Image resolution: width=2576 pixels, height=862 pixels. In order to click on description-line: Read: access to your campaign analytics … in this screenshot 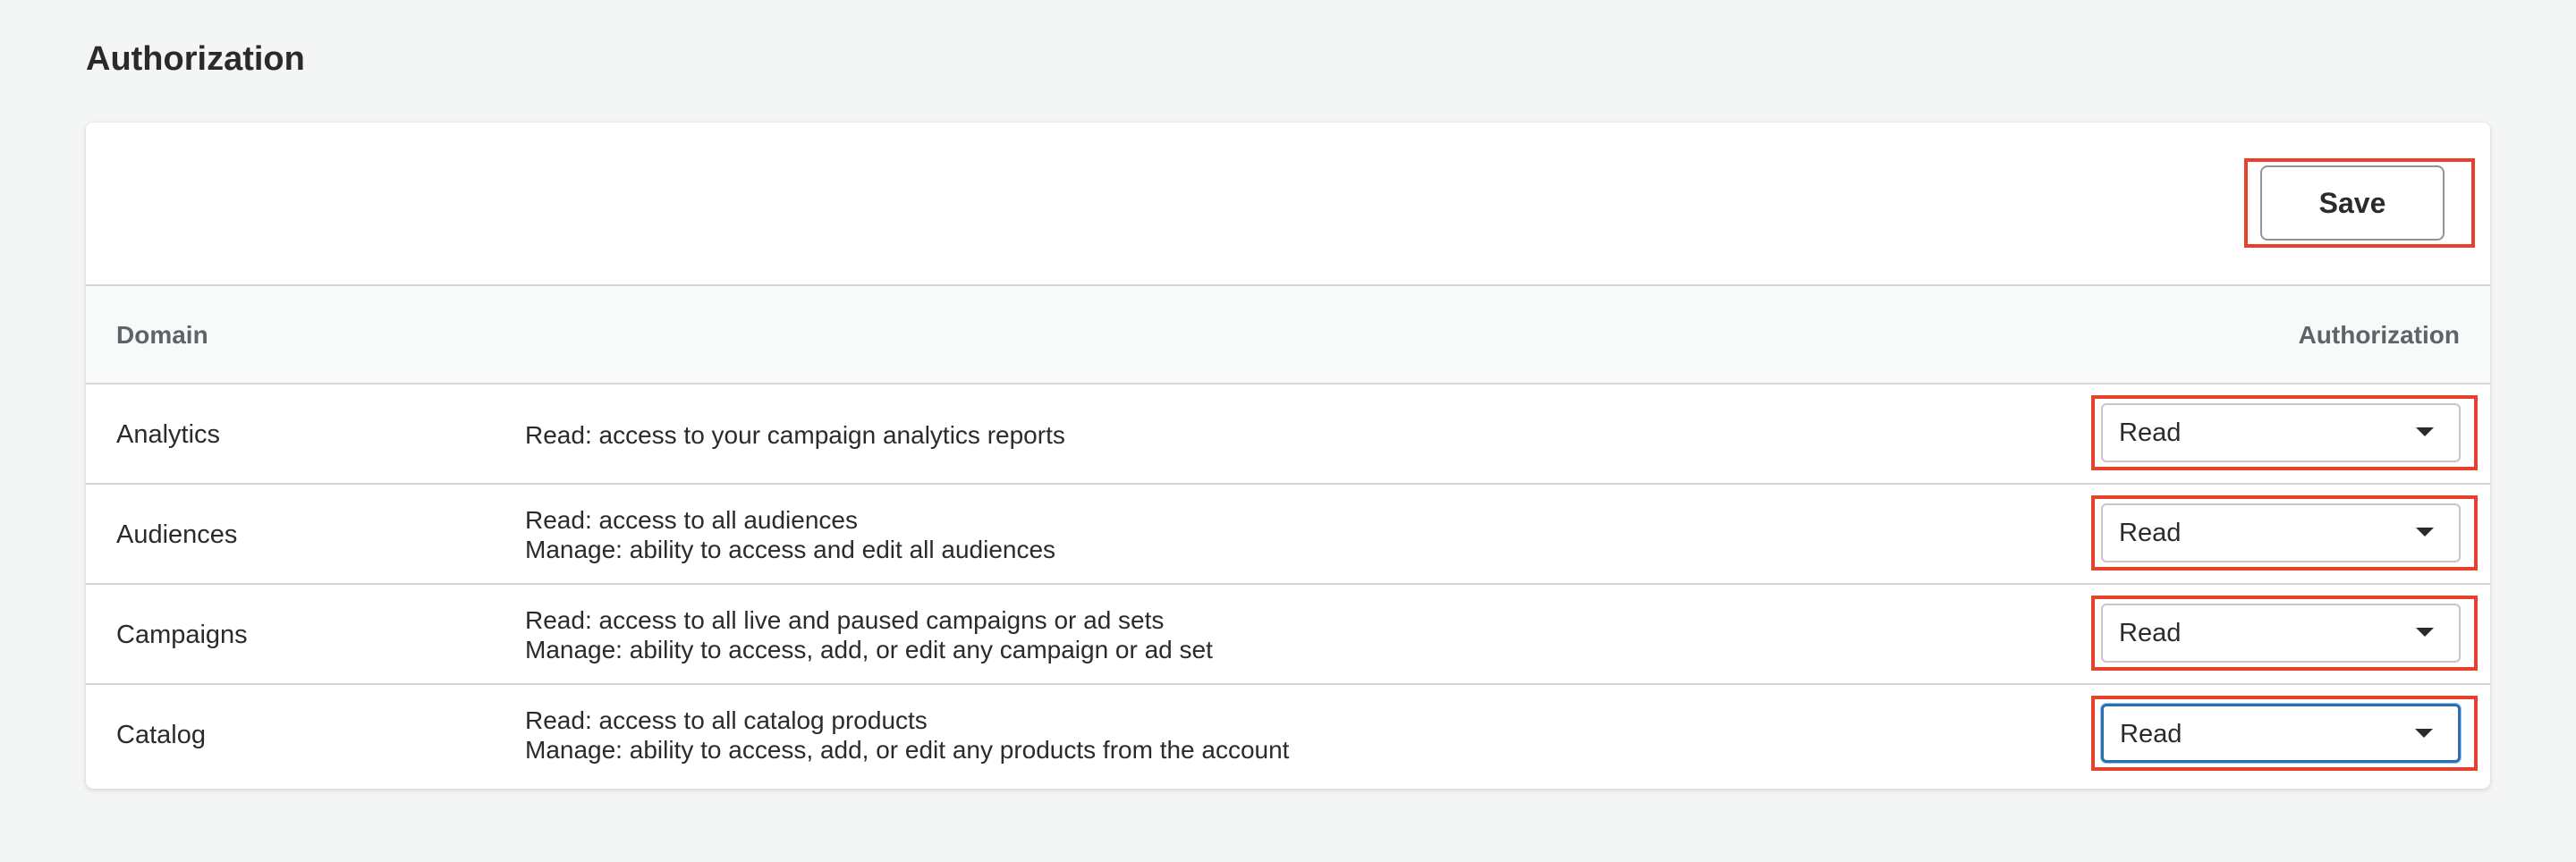, I will do `click(795, 435)`.